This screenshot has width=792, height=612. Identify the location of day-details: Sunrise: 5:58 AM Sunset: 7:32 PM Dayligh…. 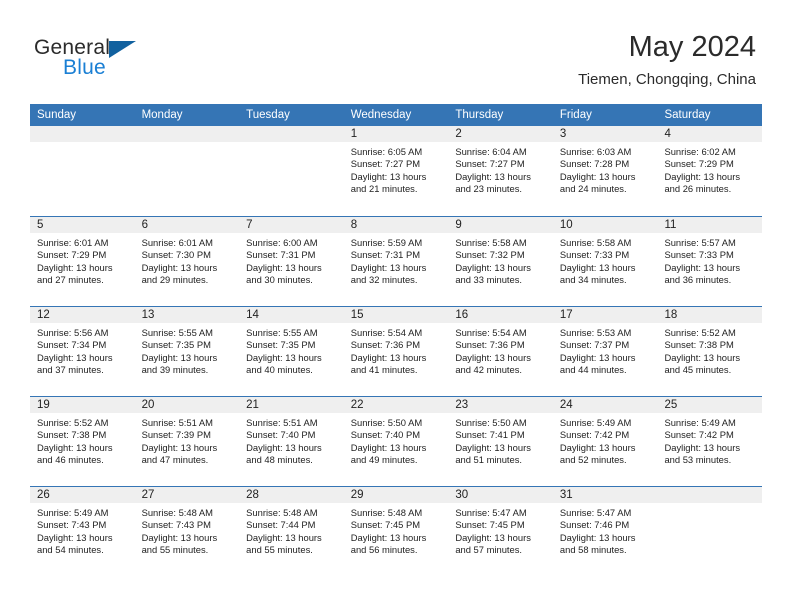
(500, 259).